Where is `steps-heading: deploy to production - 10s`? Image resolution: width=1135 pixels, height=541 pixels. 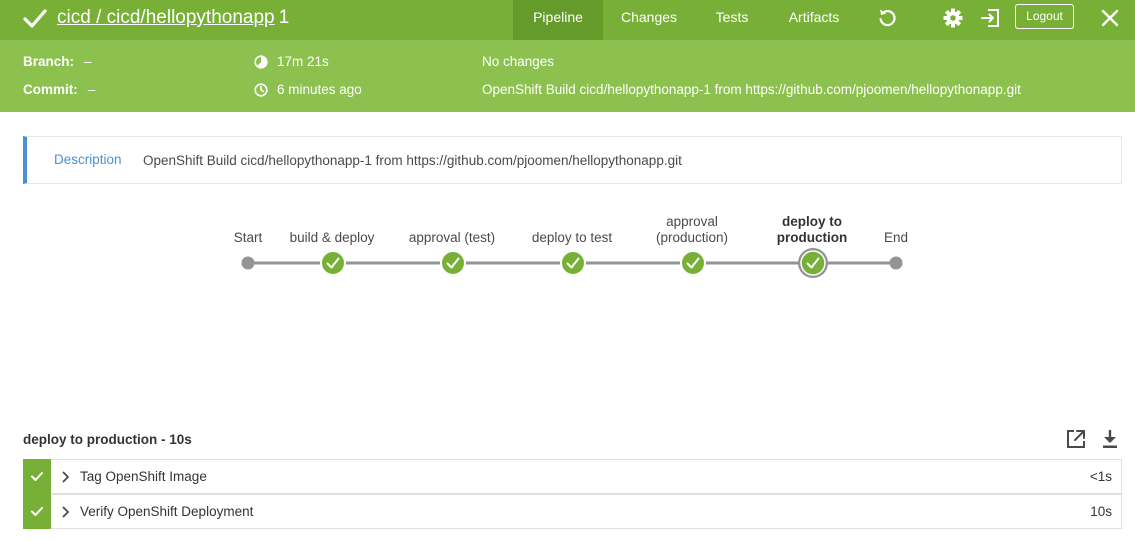
steps-heading: deploy to production - 10s is located at coordinates (107, 439).